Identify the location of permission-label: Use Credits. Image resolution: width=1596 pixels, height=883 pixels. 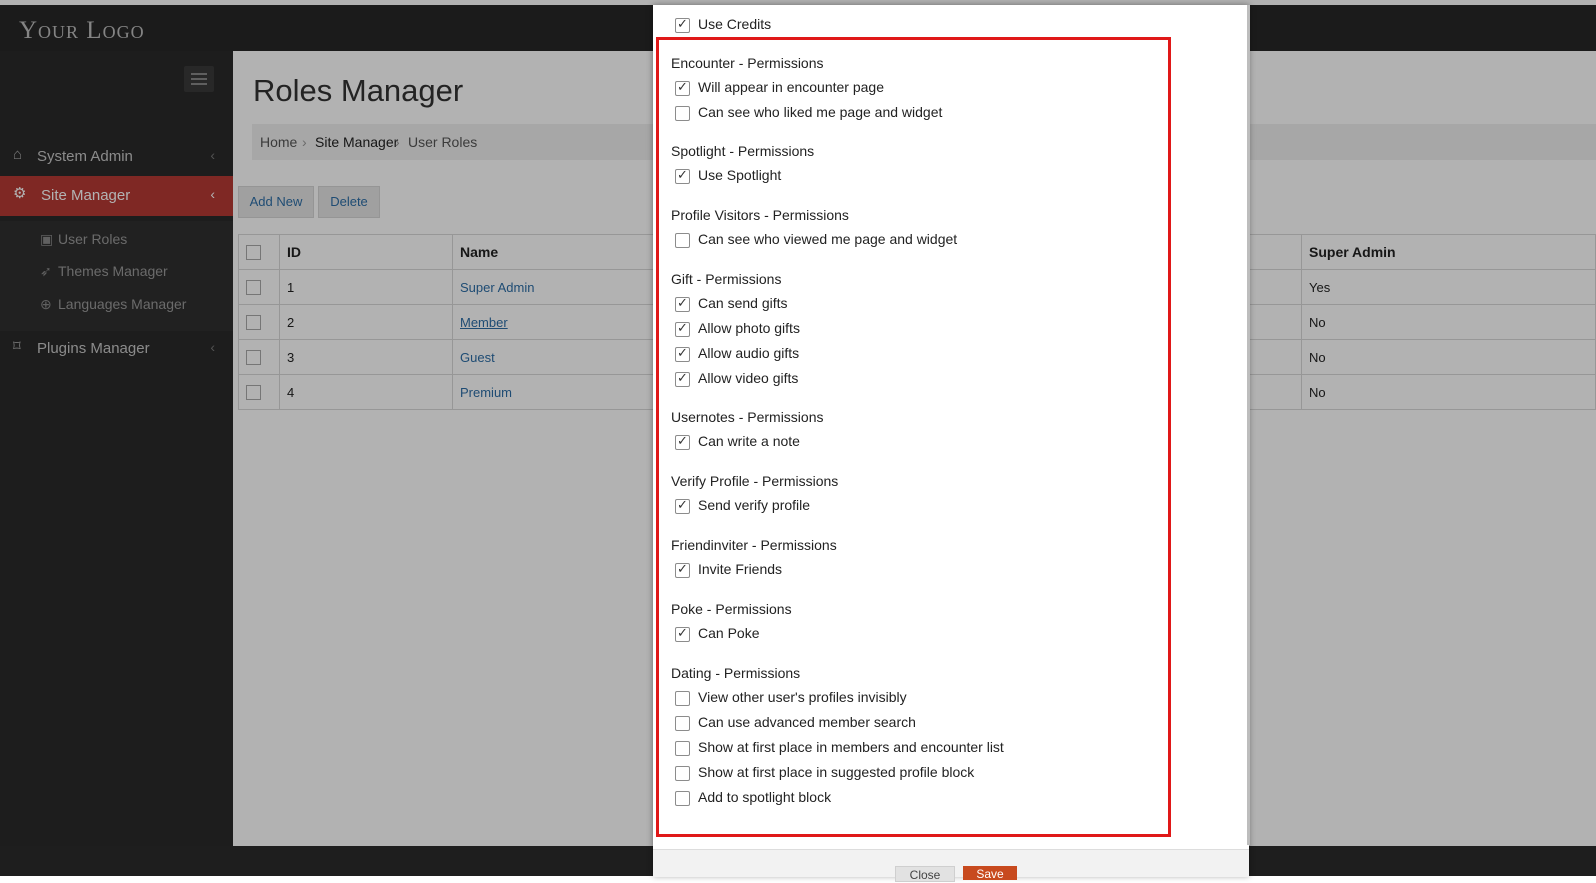
(735, 24).